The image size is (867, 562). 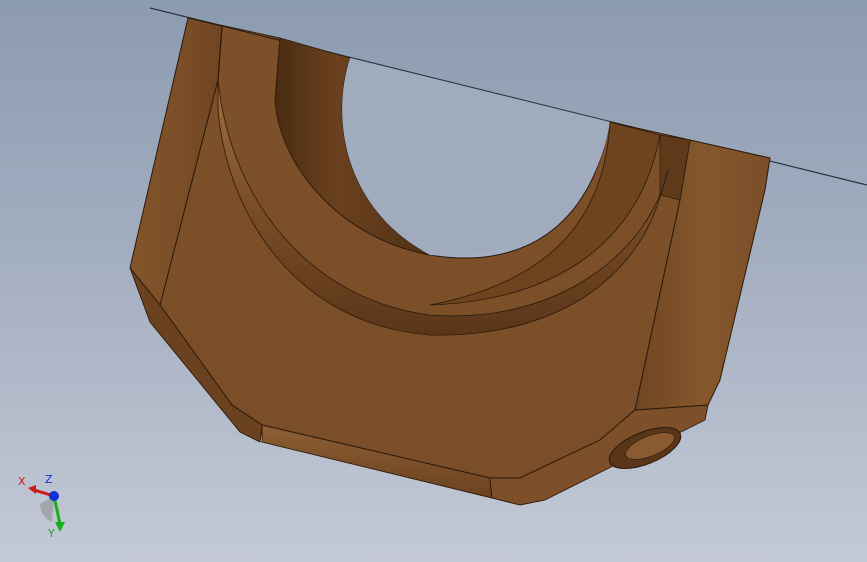 What do you see at coordinates (49, 479) in the screenshot?
I see `triad-z-label: Z` at bounding box center [49, 479].